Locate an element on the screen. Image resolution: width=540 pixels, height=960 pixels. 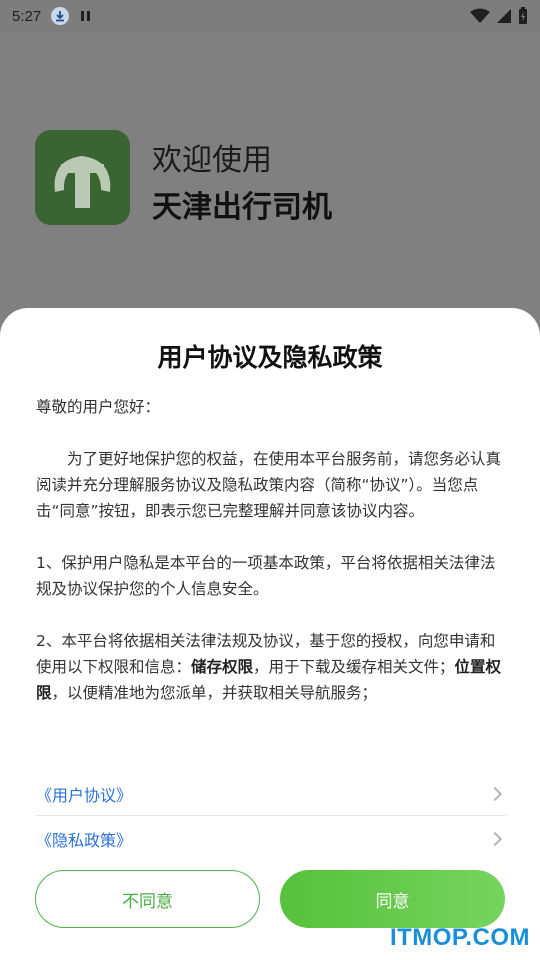
pause-icon is located at coordinates (86, 16).